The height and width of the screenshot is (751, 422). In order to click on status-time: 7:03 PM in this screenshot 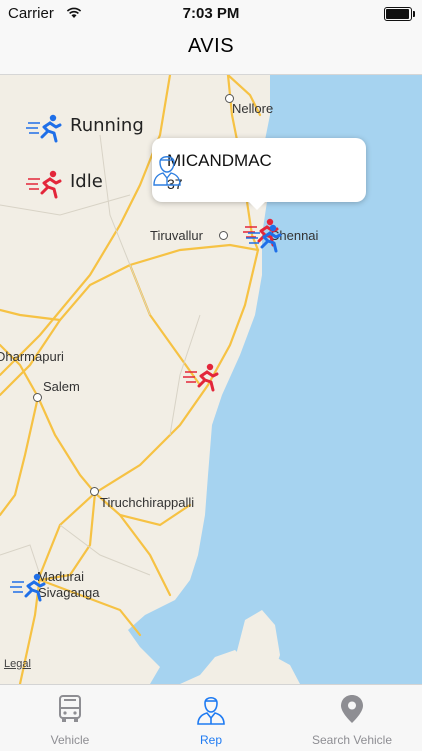, I will do `click(211, 13)`.